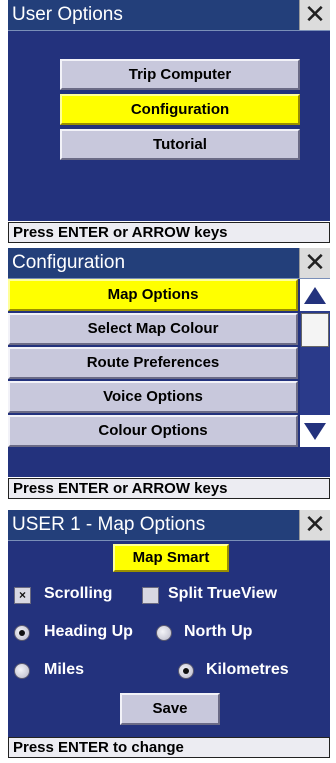  I want to click on save-button: Save, so click(170, 709).